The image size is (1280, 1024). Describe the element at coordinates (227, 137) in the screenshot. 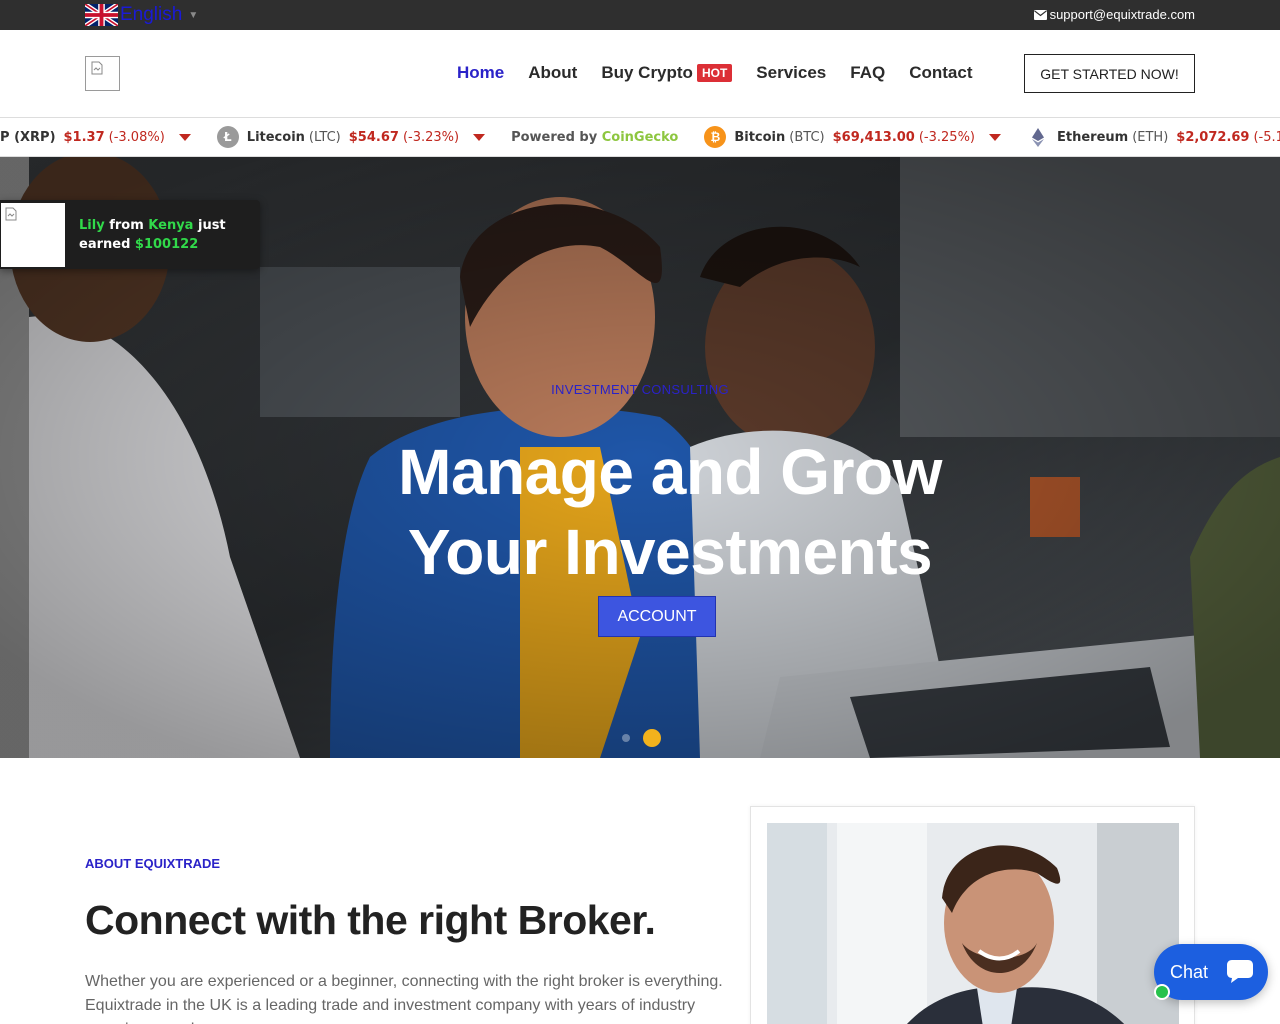

I see `litecoin-icon: Ł` at that location.